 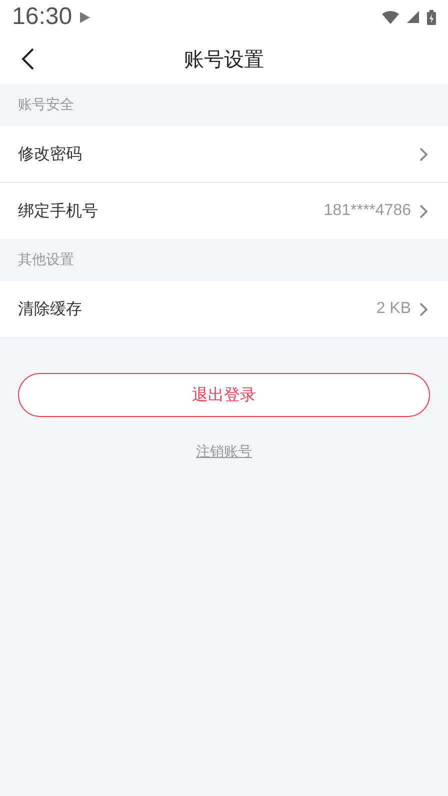 What do you see at coordinates (42, 17) in the screenshot?
I see `status-time: 16:30` at bounding box center [42, 17].